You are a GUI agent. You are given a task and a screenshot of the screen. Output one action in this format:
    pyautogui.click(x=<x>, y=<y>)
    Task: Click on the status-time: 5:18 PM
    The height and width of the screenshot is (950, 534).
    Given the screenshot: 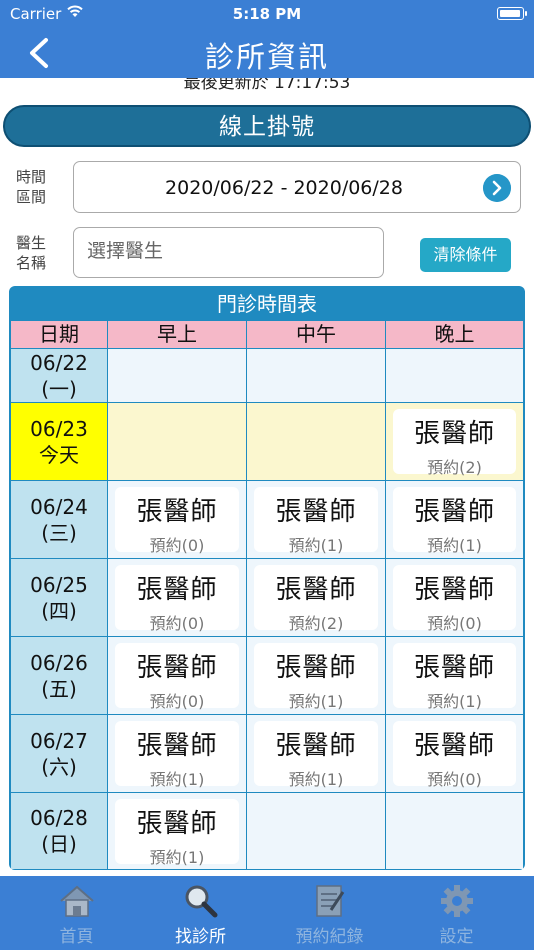 What is the action you would take?
    pyautogui.click(x=267, y=14)
    